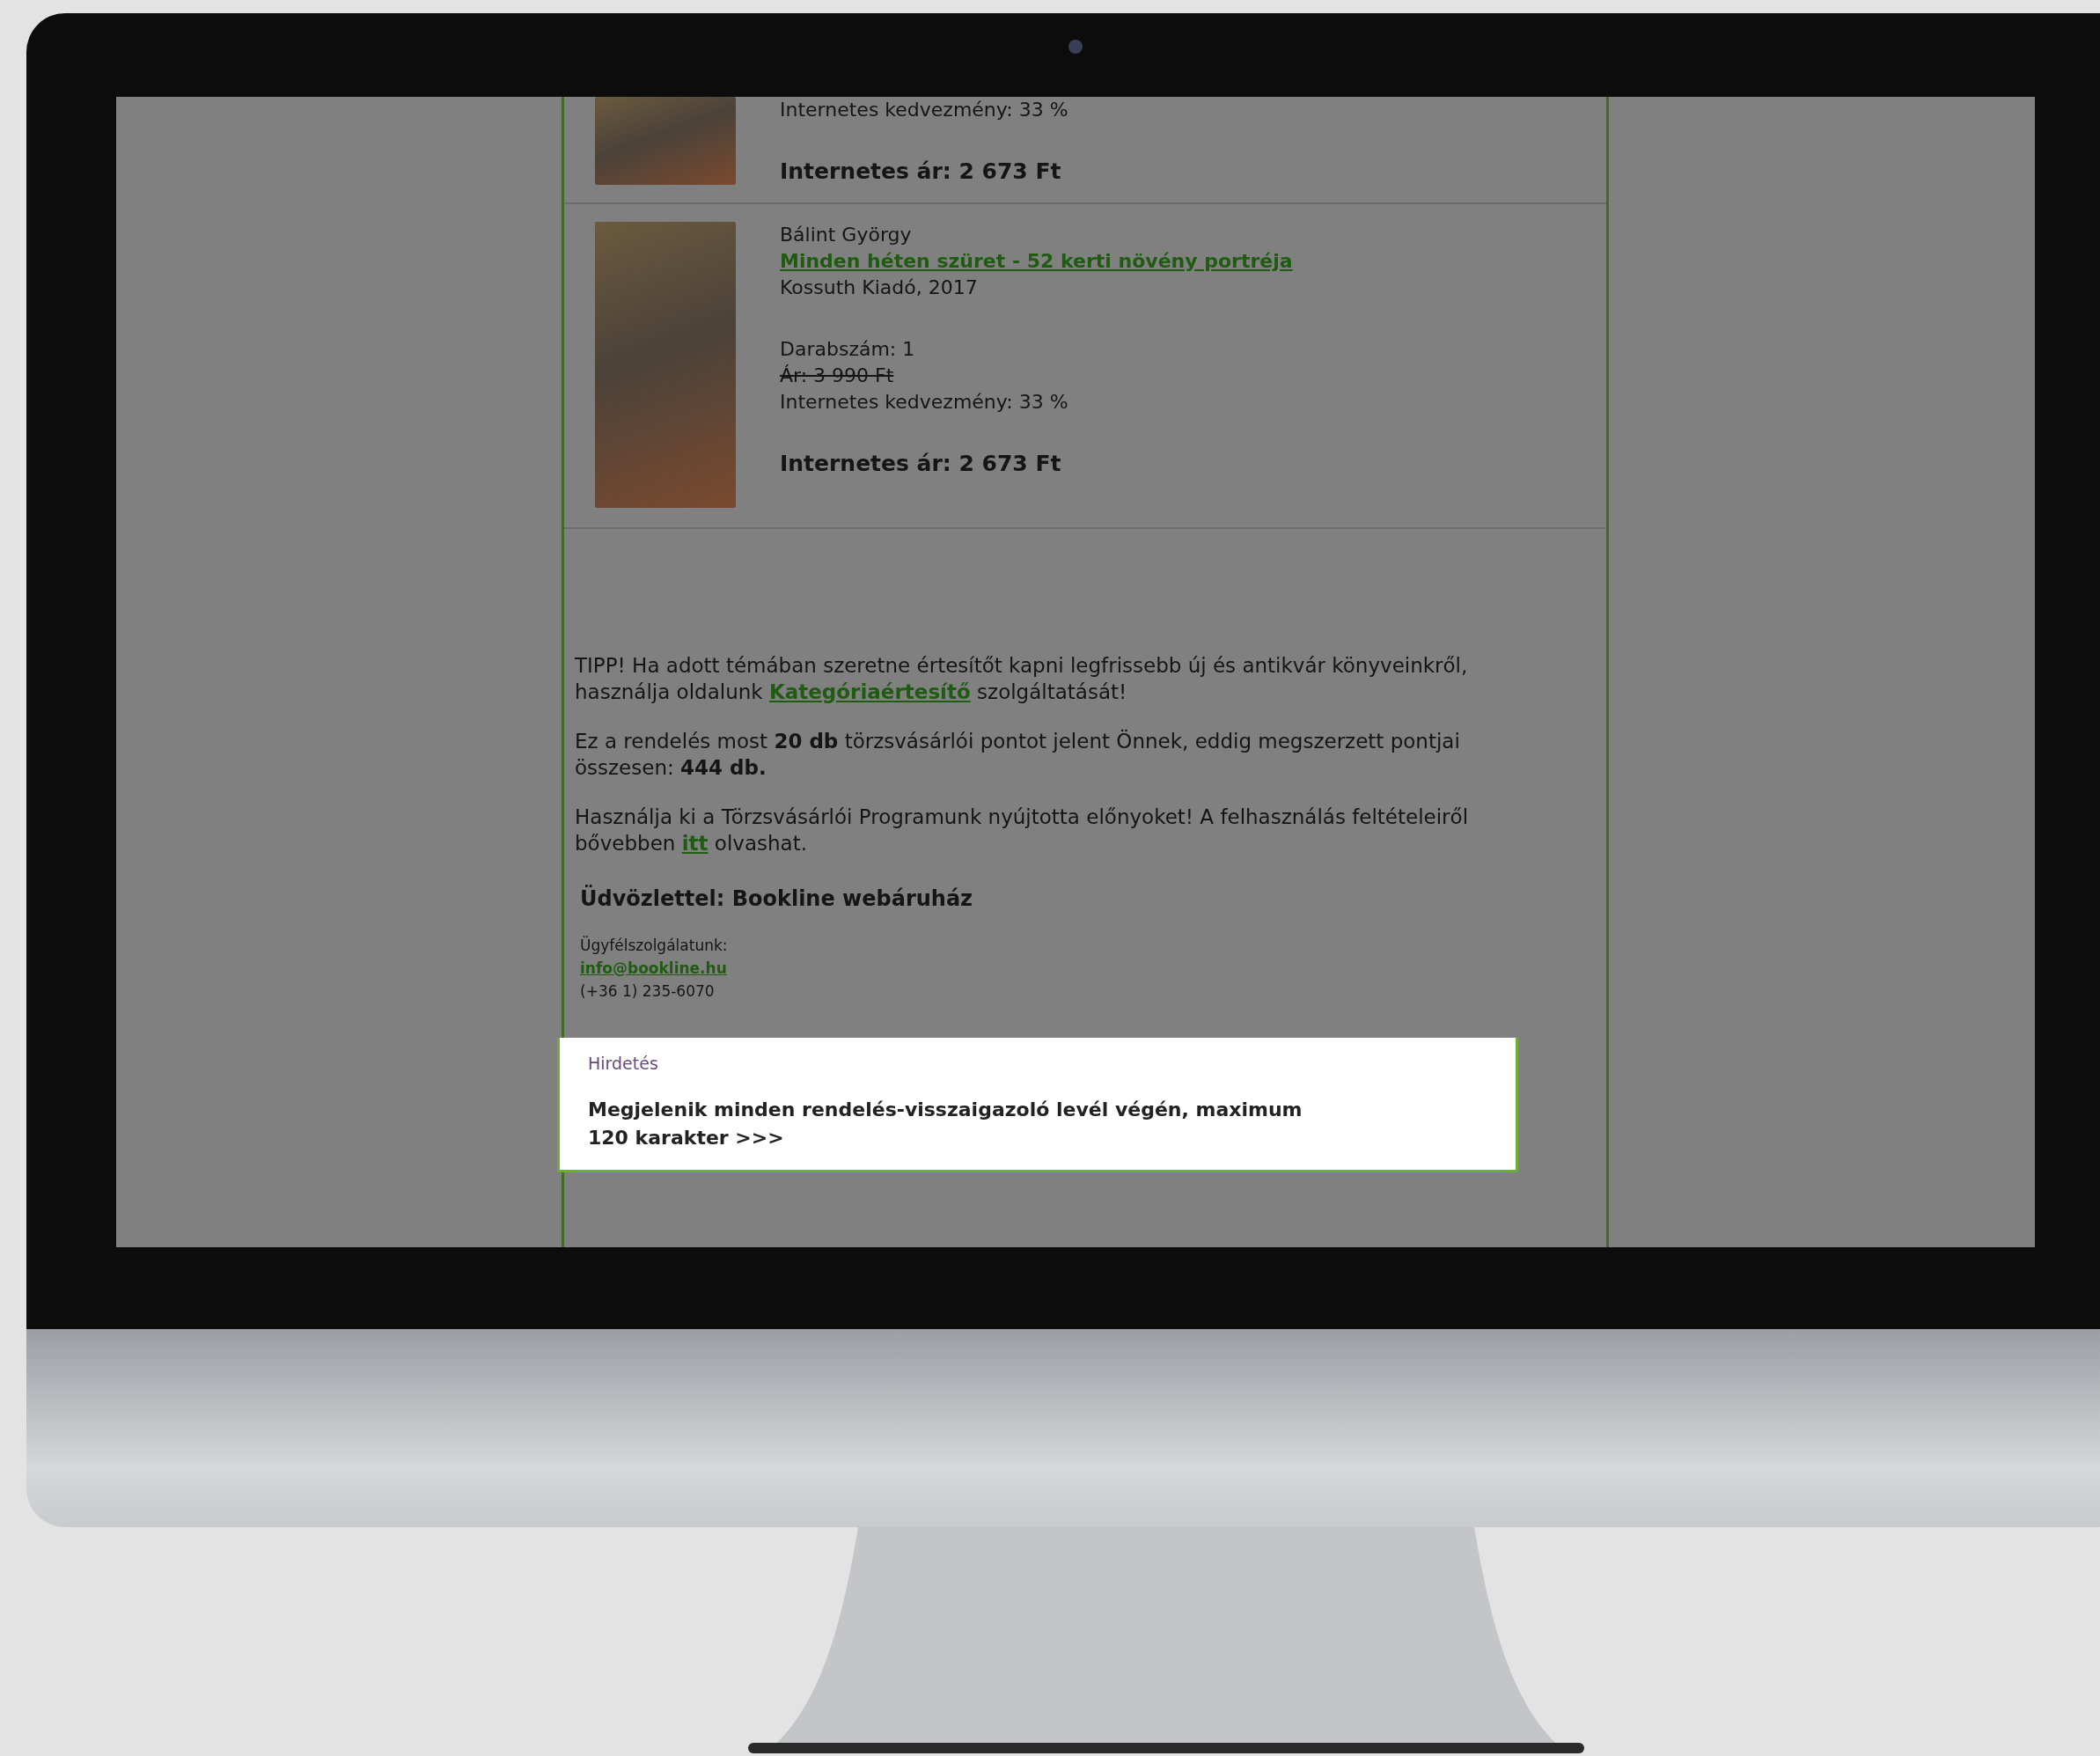 The image size is (2100, 1756). Describe the element at coordinates (777, 898) in the screenshot. I see `signature: Üdvözlettel: Bookline webáruház` at that location.